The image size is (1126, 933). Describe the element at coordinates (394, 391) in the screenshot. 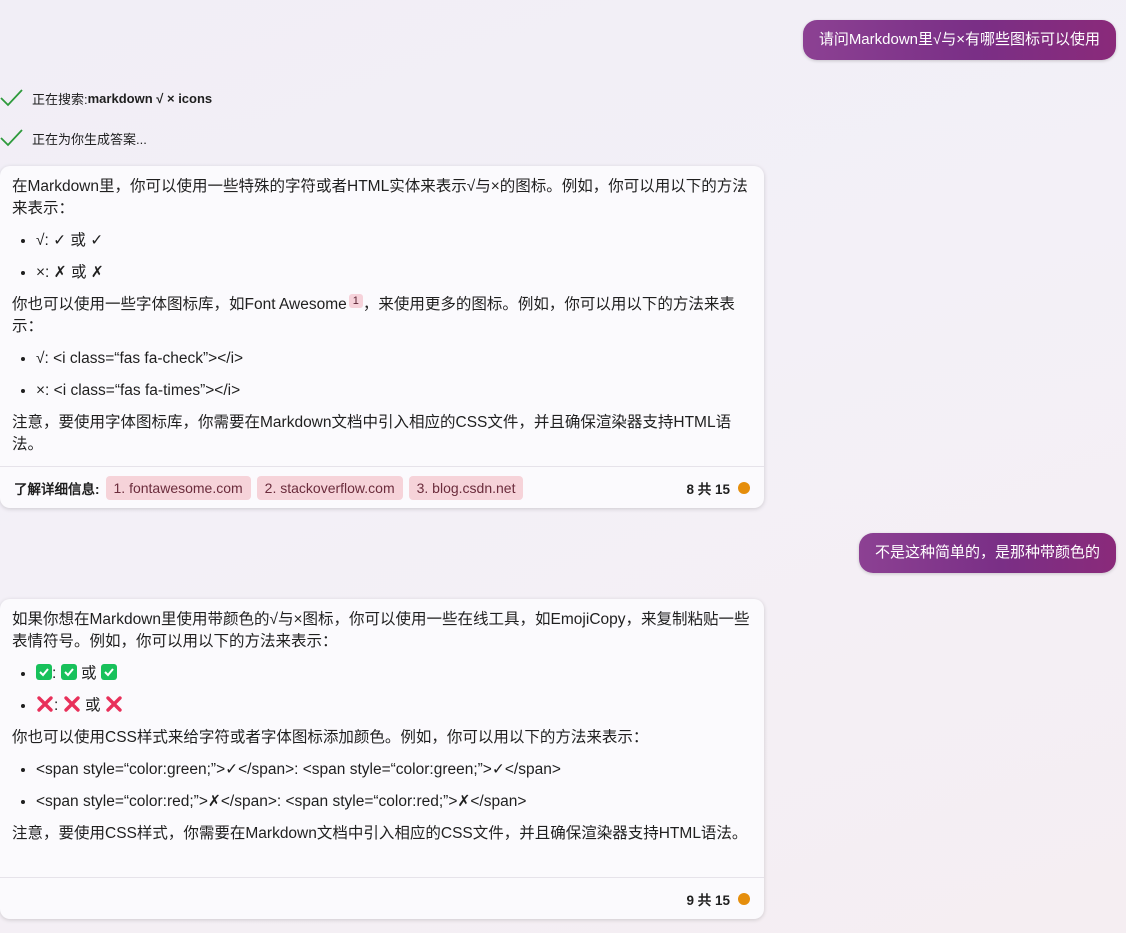

I see `list-item: ×: <i class=“fas fa-times”></i>` at that location.